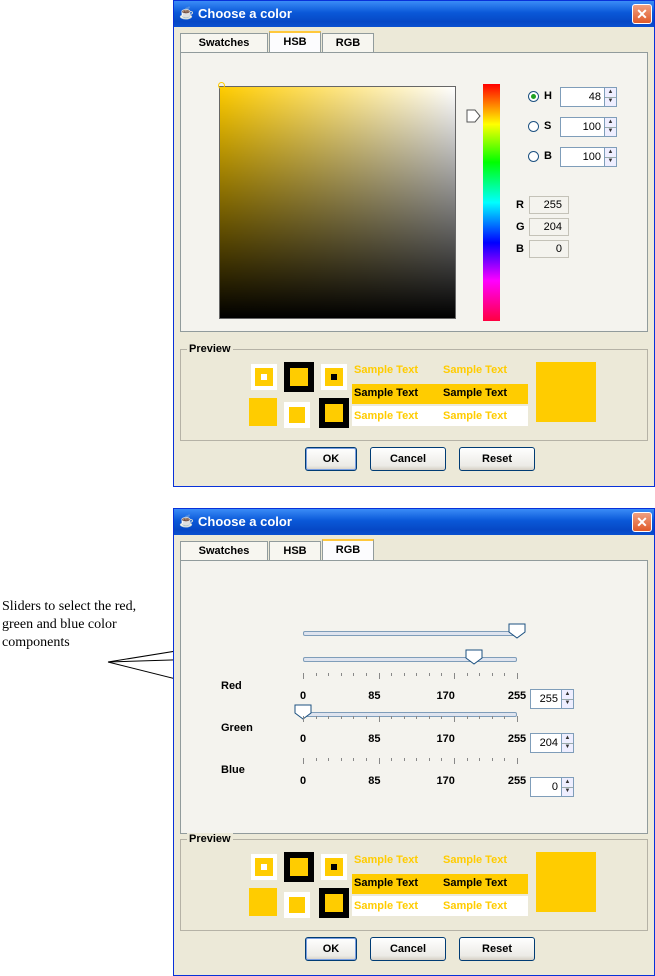 This screenshot has height=976, width=655. Describe the element at coordinates (546, 787) in the screenshot. I see `blue-field: 0` at that location.